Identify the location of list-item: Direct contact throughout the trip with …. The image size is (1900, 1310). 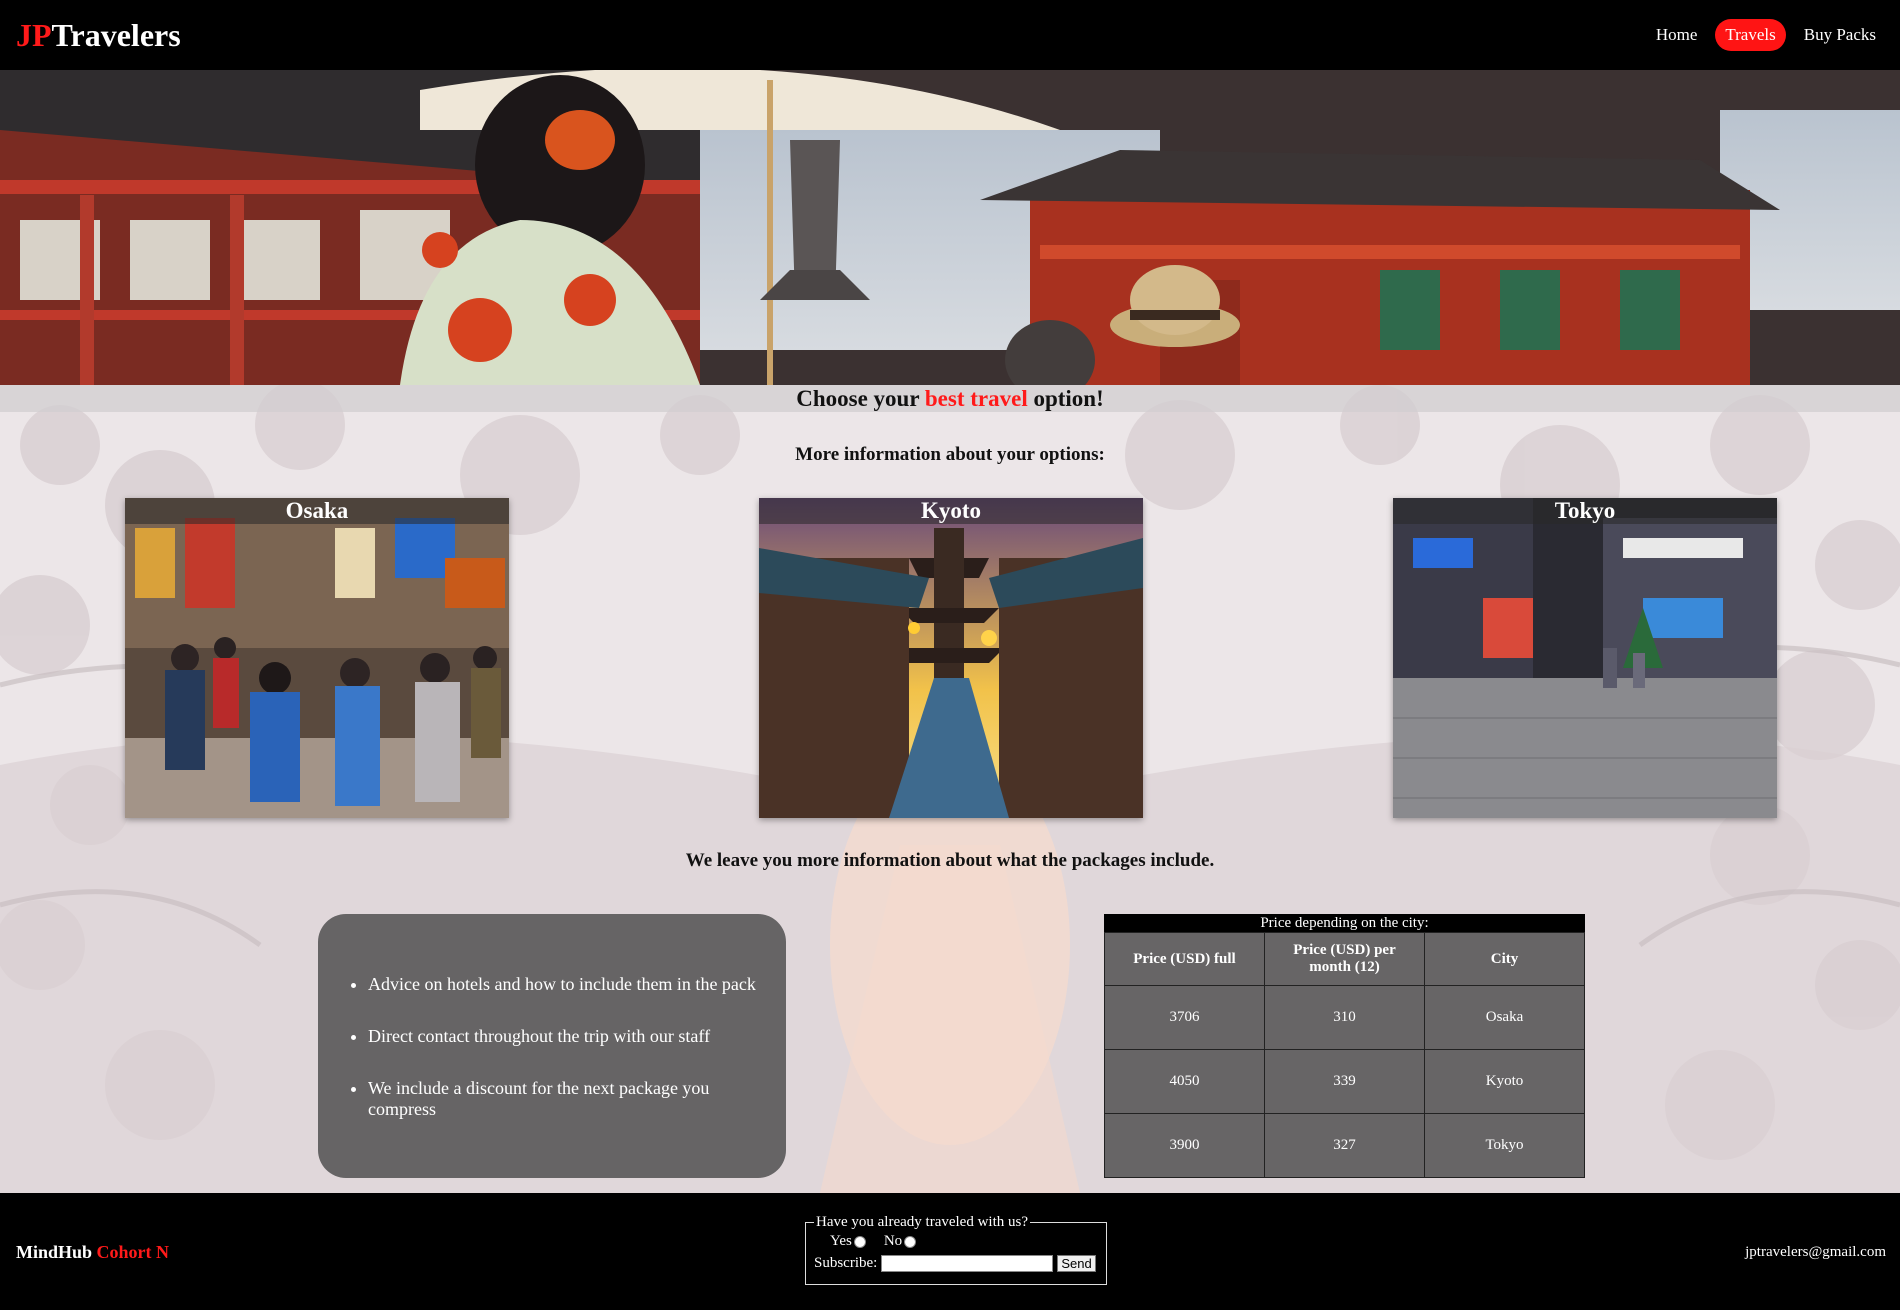
(567, 1036).